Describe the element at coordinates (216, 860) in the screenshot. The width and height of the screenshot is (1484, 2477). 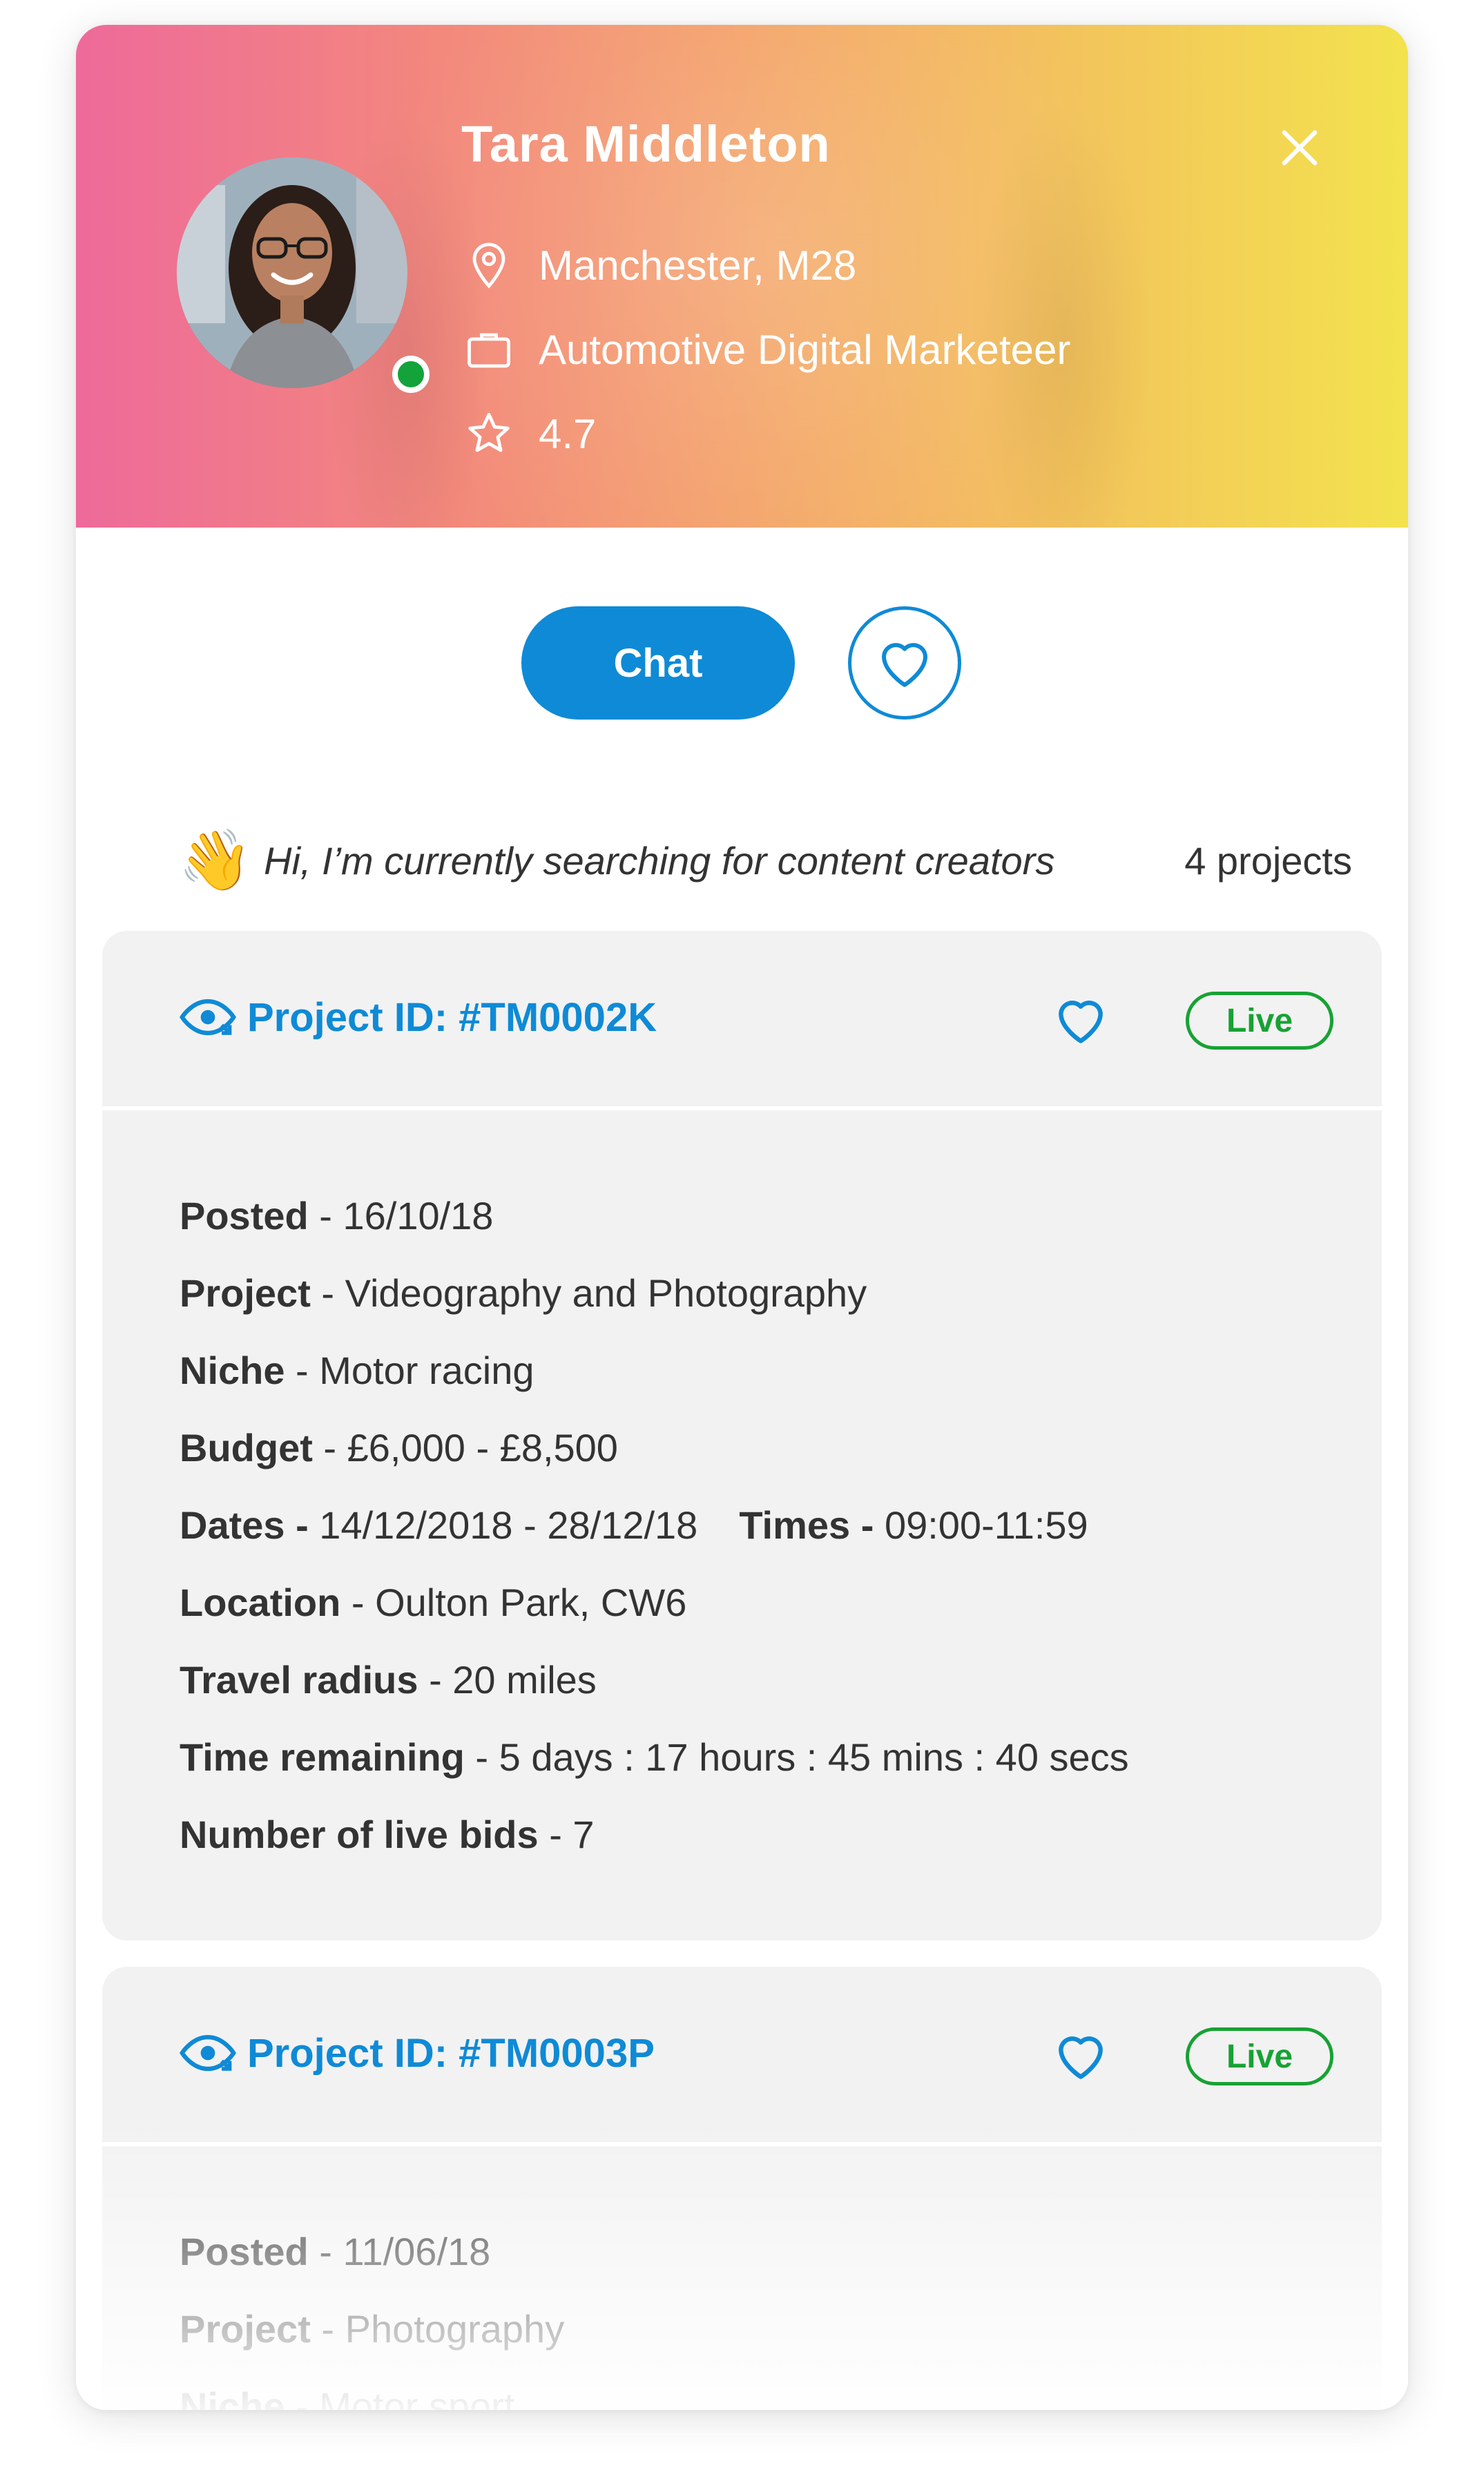
I see `waving-hand-icon: 👋` at that location.